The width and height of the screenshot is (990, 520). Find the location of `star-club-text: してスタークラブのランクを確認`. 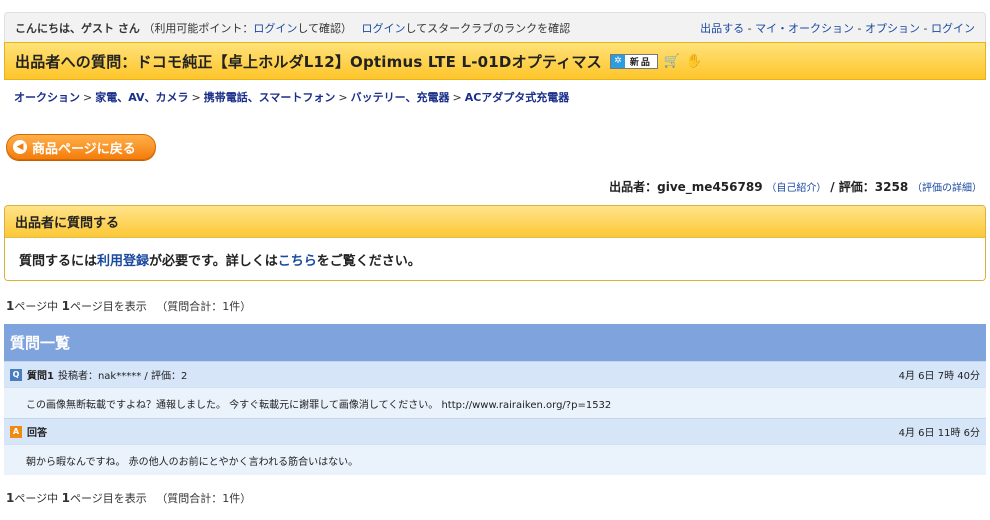

star-club-text: してスタークラブのランクを確認 is located at coordinates (488, 28).